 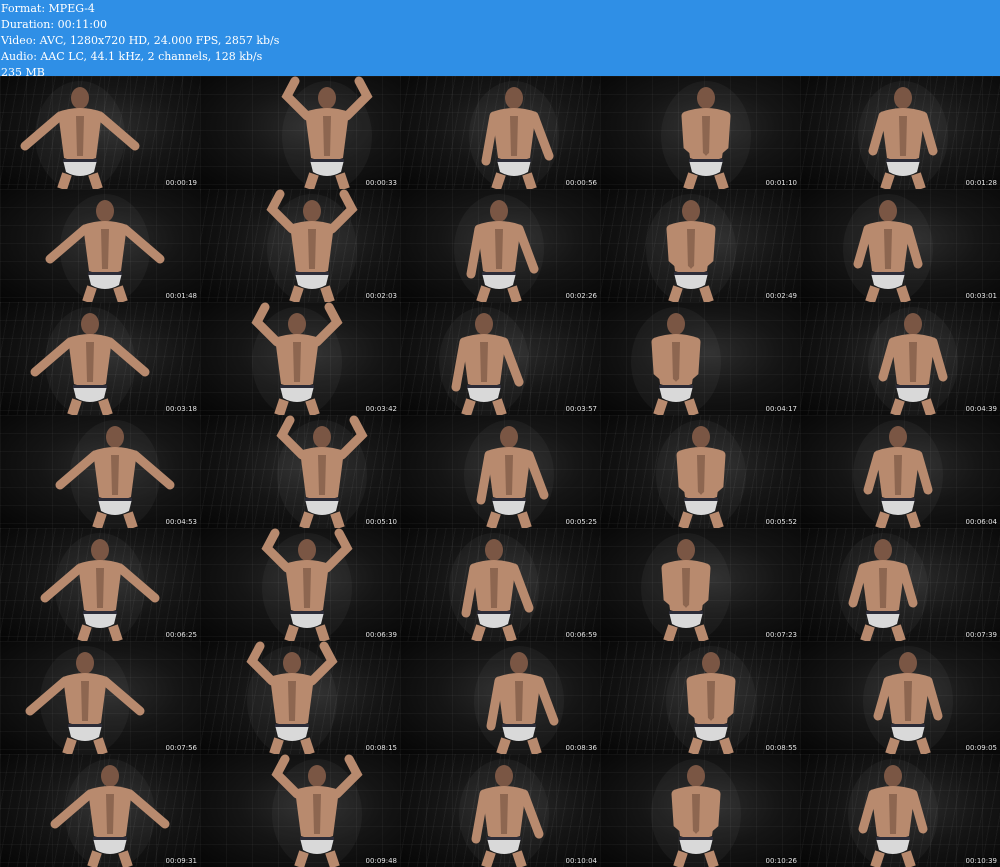 What do you see at coordinates (381, 409) in the screenshot?
I see `thumbnail-timestamp: 00:03:42` at bounding box center [381, 409].